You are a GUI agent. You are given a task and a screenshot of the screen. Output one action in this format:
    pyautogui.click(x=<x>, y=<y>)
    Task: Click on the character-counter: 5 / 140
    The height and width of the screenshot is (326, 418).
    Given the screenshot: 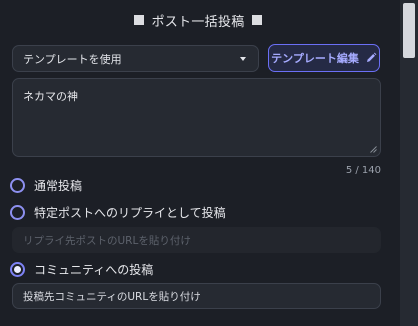 What is the action you would take?
    pyautogui.click(x=363, y=170)
    